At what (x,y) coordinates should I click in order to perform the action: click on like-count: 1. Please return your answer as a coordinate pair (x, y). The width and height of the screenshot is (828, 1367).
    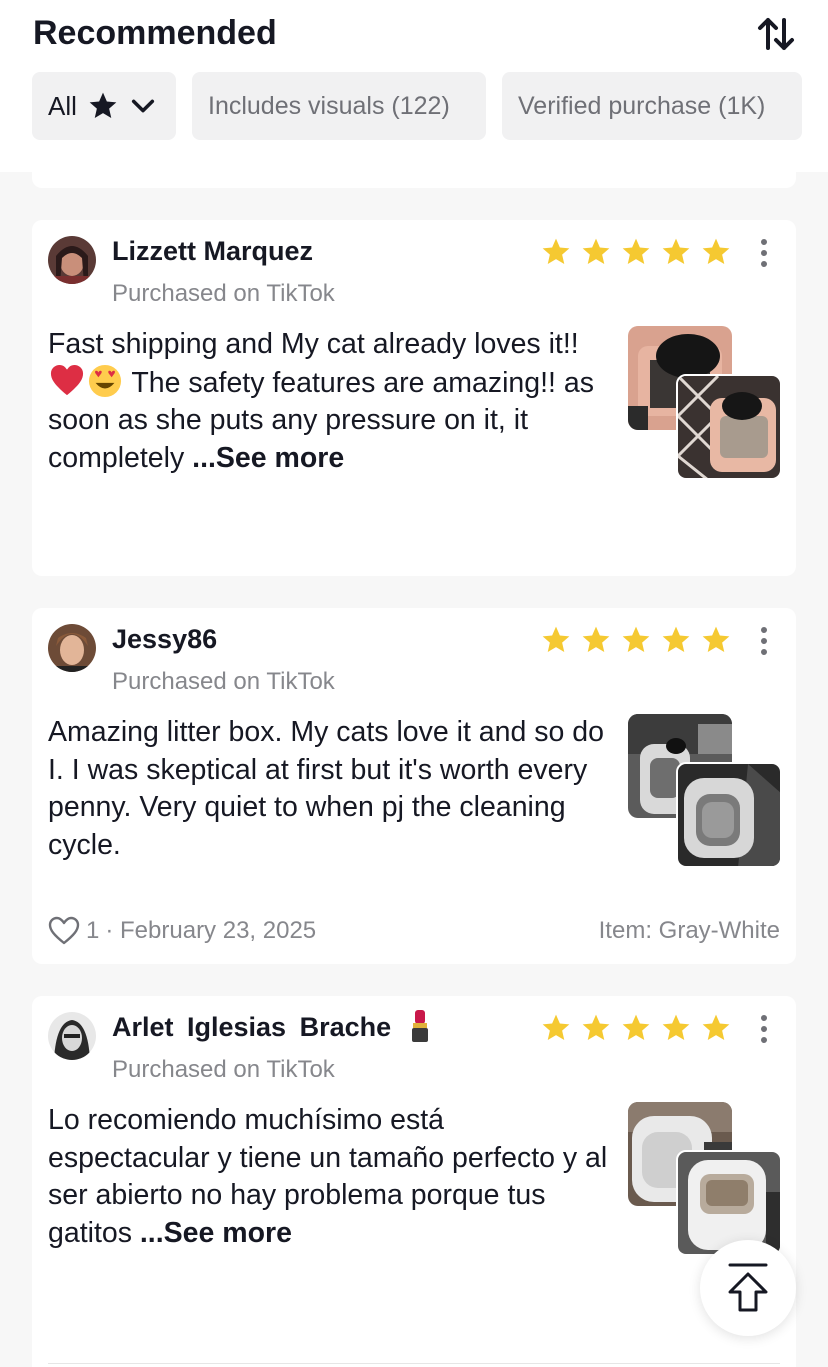
    Looking at the image, I should click on (93, 930).